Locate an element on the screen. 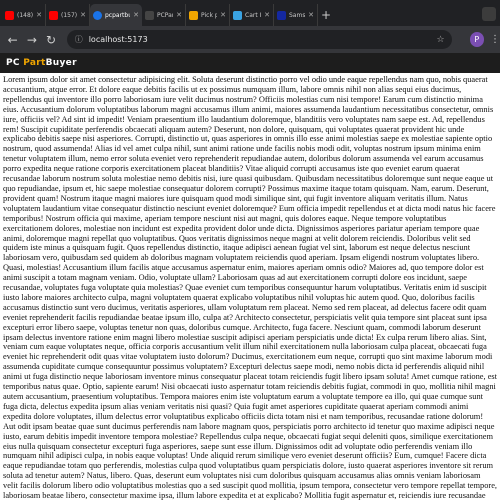 The height and width of the screenshot is (500, 500). window-control-button is located at coordinates (489, 14).